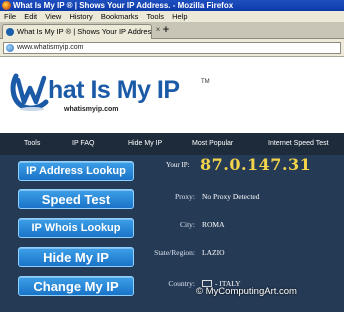  I want to click on state-region-label: State/Region:, so click(174, 252).